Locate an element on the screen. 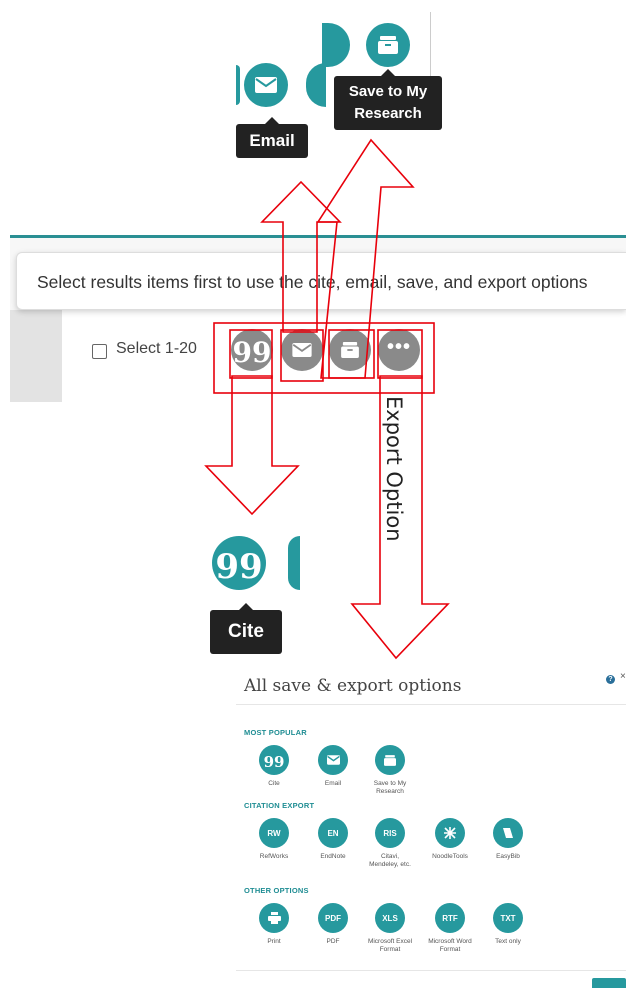 This screenshot has width=626, height=988. more-options-button: ••• is located at coordinates (399, 350).